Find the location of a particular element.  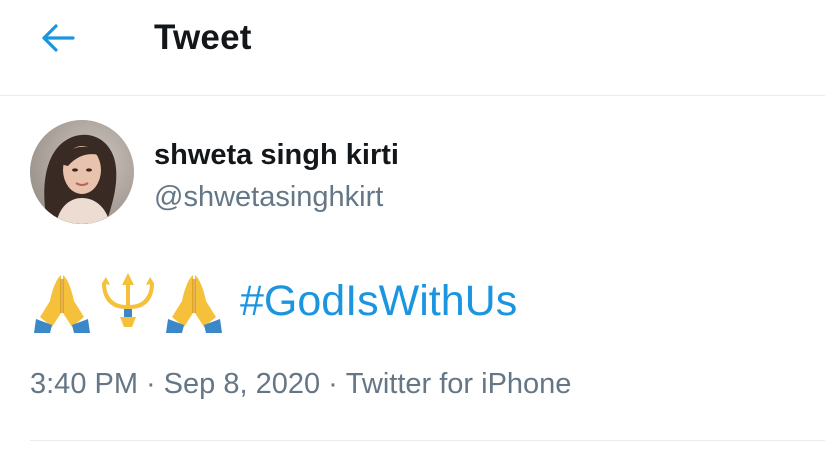

tweet-meta: 3:40 PM · Sep 8, 2020 · Twitter for iPhone is located at coordinates (300, 384).